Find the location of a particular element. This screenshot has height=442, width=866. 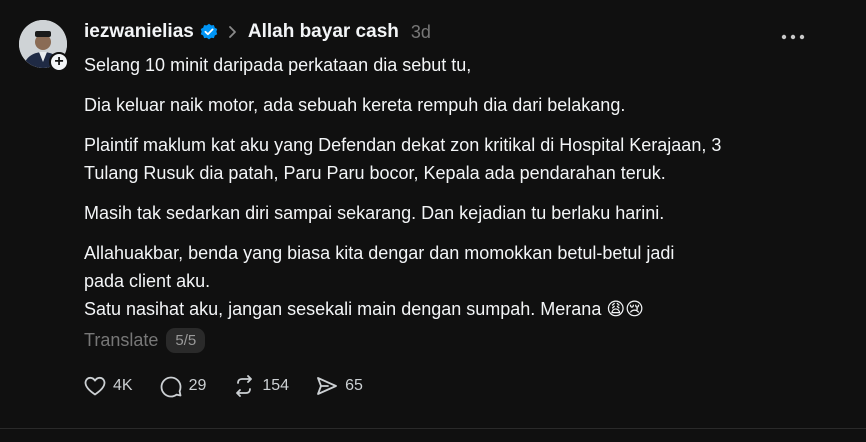

chevron-right-icon is located at coordinates (233, 32).